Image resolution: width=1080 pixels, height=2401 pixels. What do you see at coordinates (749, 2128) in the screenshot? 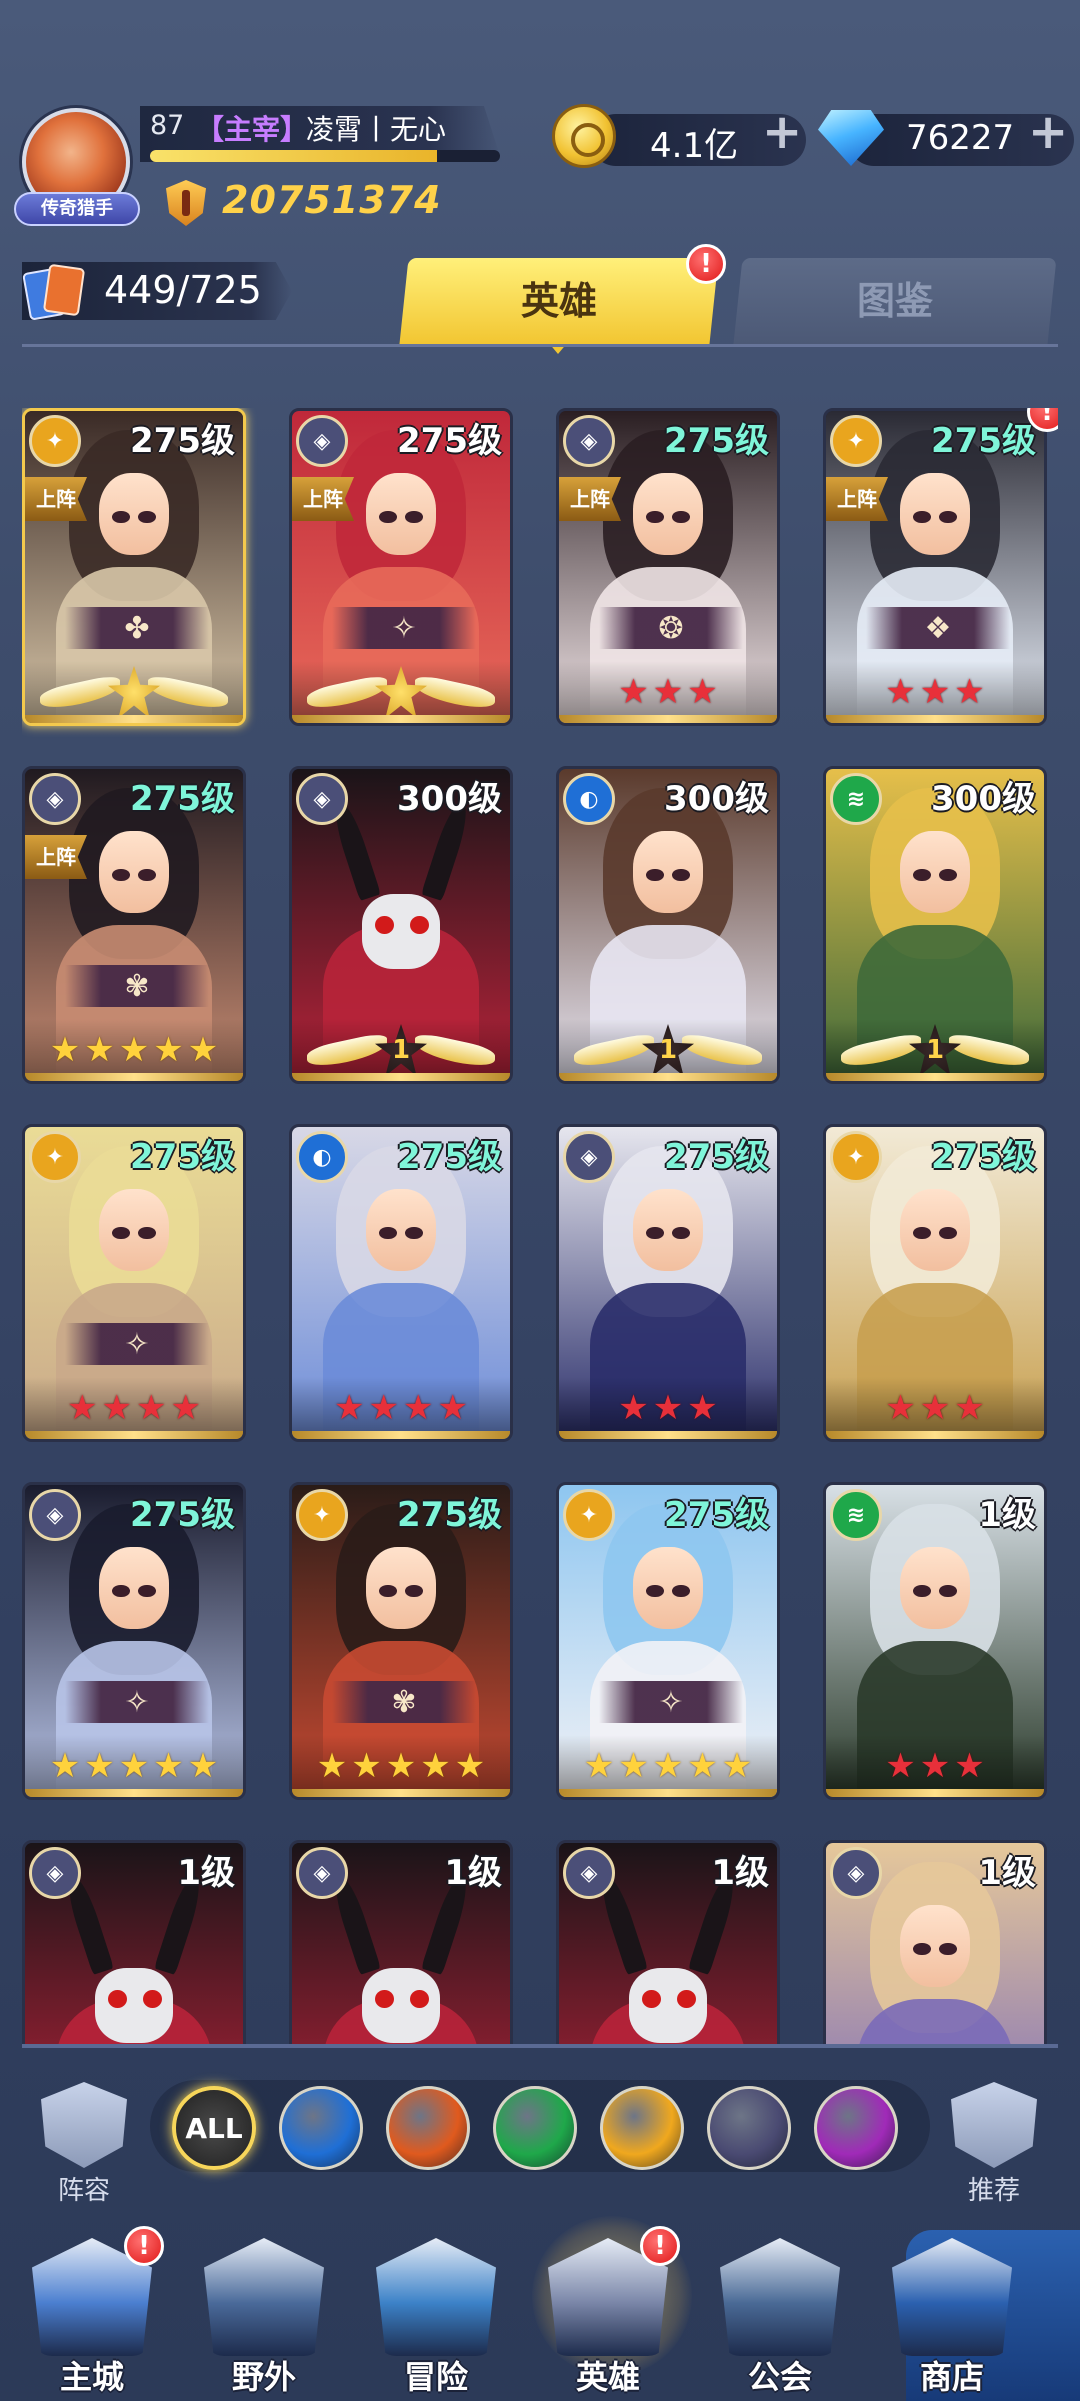
I see `filter-void-chip` at bounding box center [749, 2128].